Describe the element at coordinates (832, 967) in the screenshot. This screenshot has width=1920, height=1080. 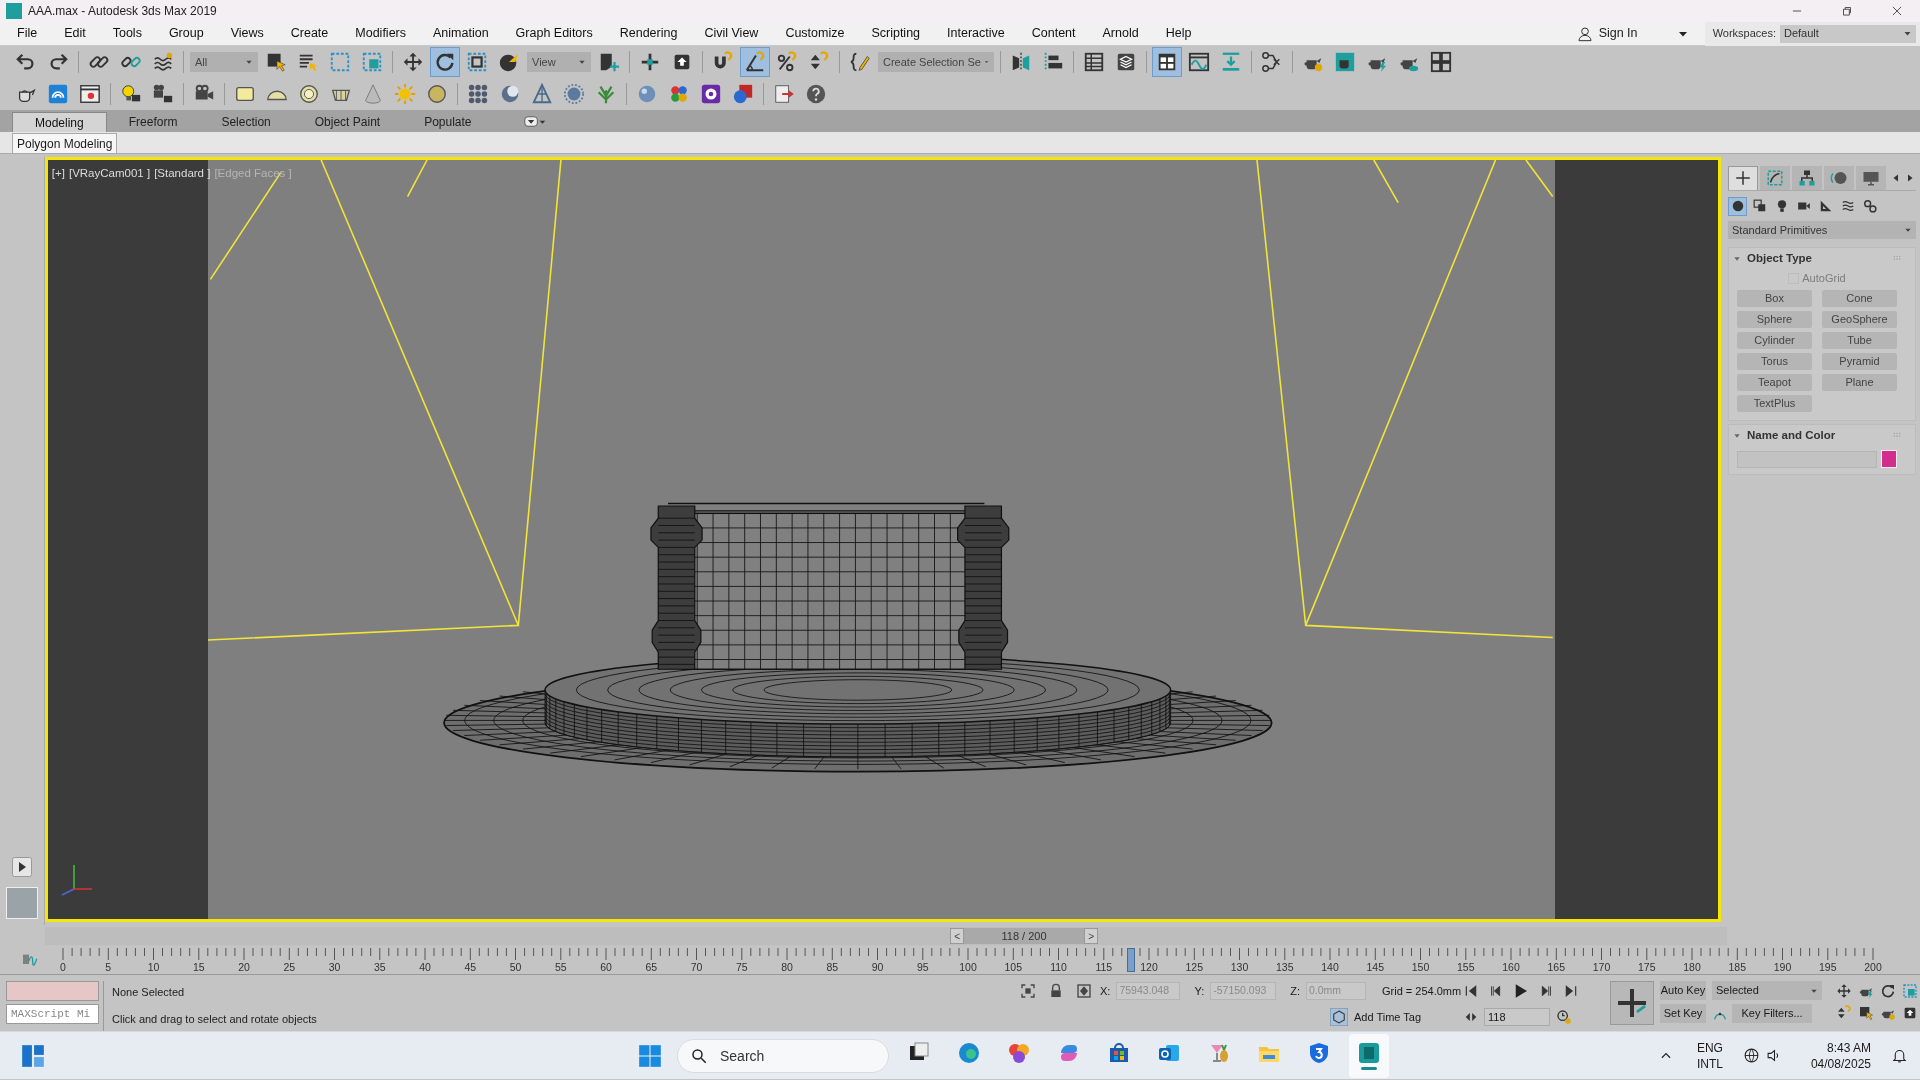
I see `frame-number: 85` at that location.